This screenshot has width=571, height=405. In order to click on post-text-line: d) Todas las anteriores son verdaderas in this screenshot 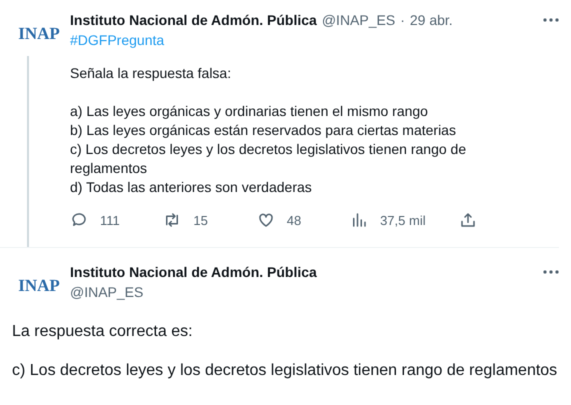, I will do `click(191, 187)`.